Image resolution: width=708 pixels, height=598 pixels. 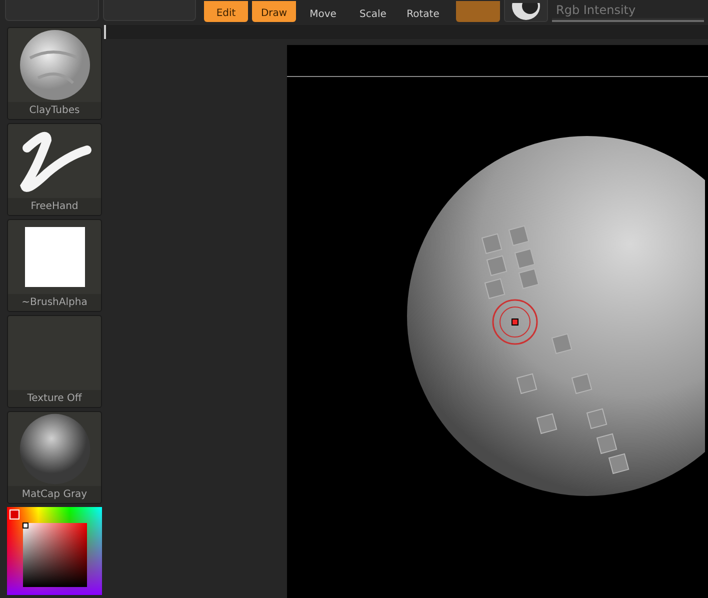 What do you see at coordinates (54, 110) in the screenshot?
I see `tile-label: ClayTubes` at bounding box center [54, 110].